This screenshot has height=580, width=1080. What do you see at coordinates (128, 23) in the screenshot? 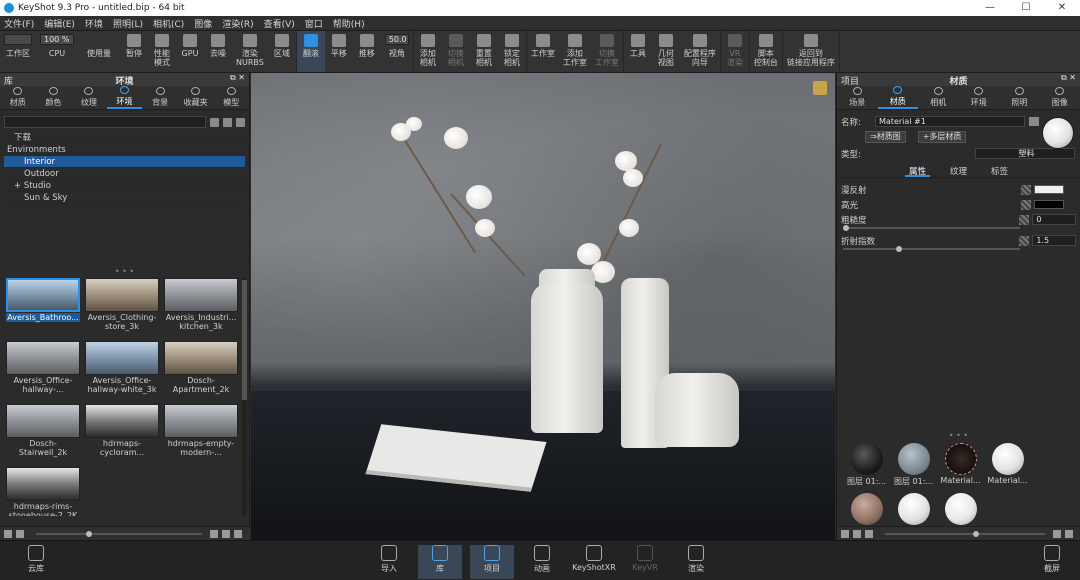
I see `menu-item: 照明(L)` at bounding box center [128, 23].